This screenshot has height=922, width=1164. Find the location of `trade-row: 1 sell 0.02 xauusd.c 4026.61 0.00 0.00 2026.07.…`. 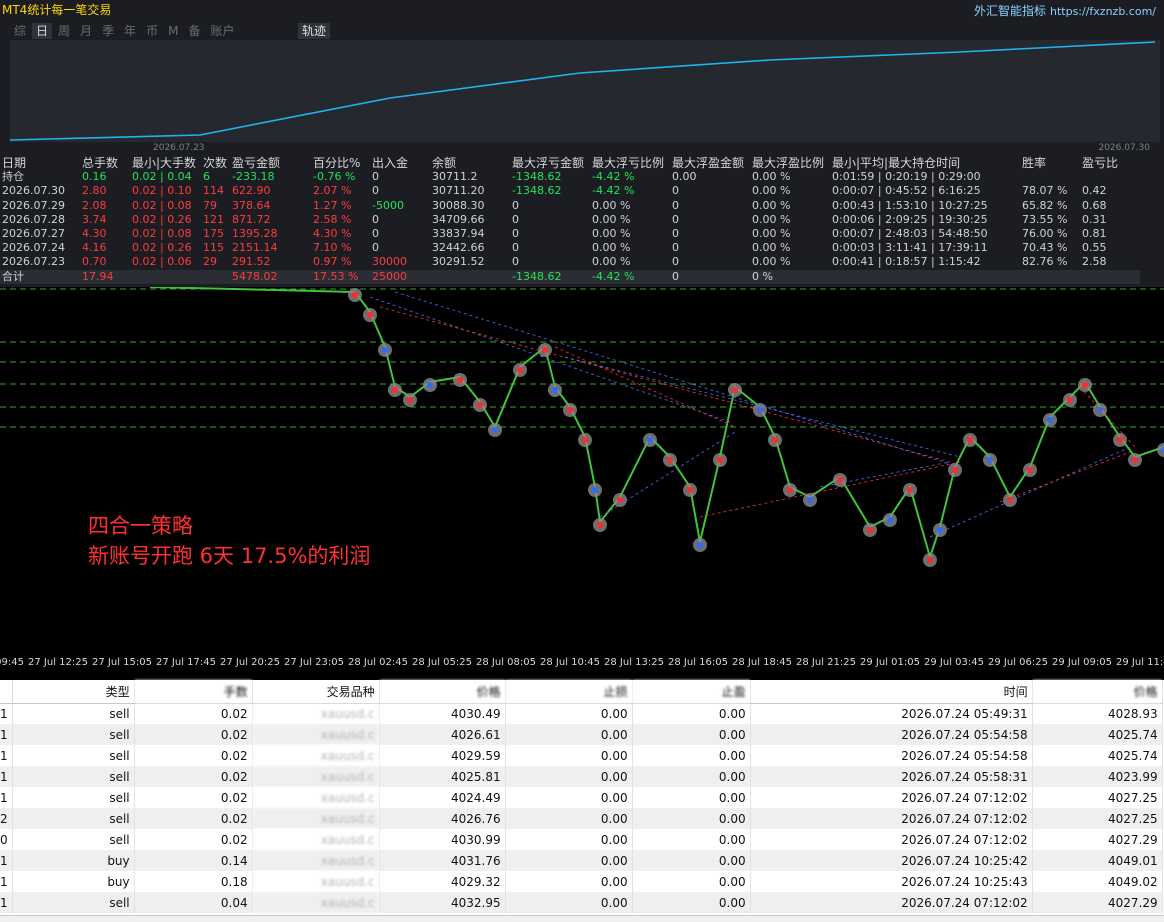

trade-row: 1 sell 0.02 xauusd.c 4026.61 0.00 0.00 2026.07.… is located at coordinates (581, 734).